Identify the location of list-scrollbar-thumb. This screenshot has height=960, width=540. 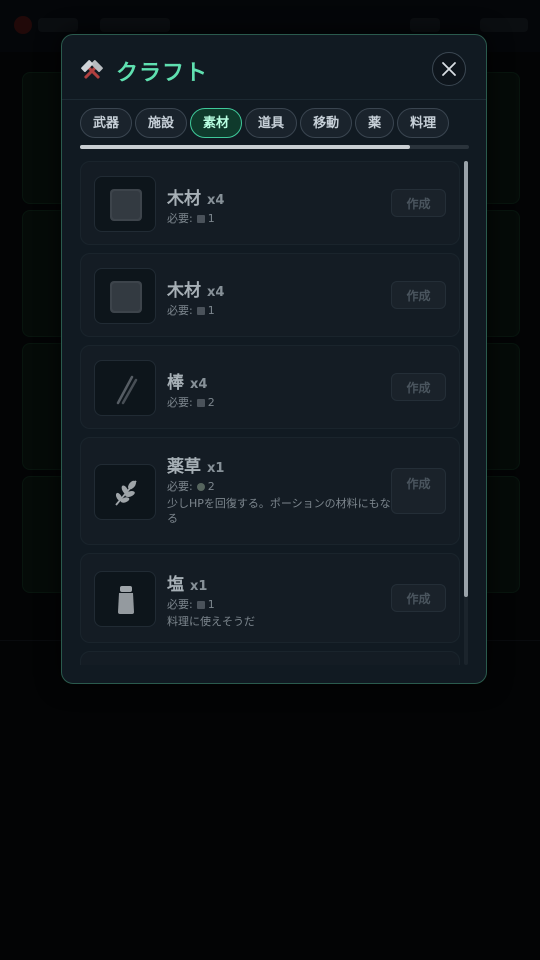
(466, 379).